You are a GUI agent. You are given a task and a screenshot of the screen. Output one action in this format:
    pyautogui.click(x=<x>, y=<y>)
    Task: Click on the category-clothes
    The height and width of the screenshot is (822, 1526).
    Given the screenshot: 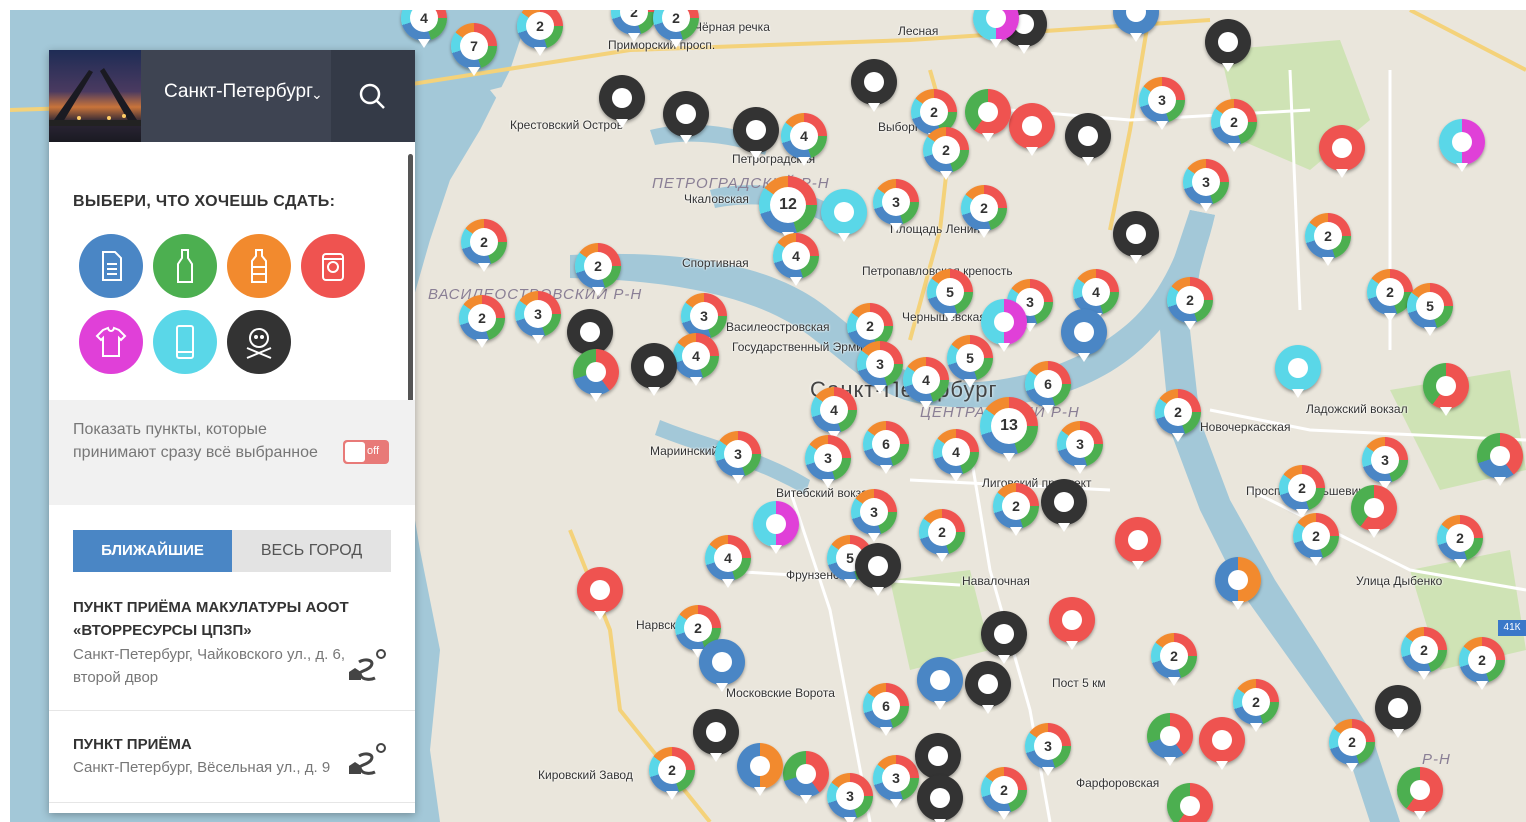 What is the action you would take?
    pyautogui.click(x=111, y=342)
    